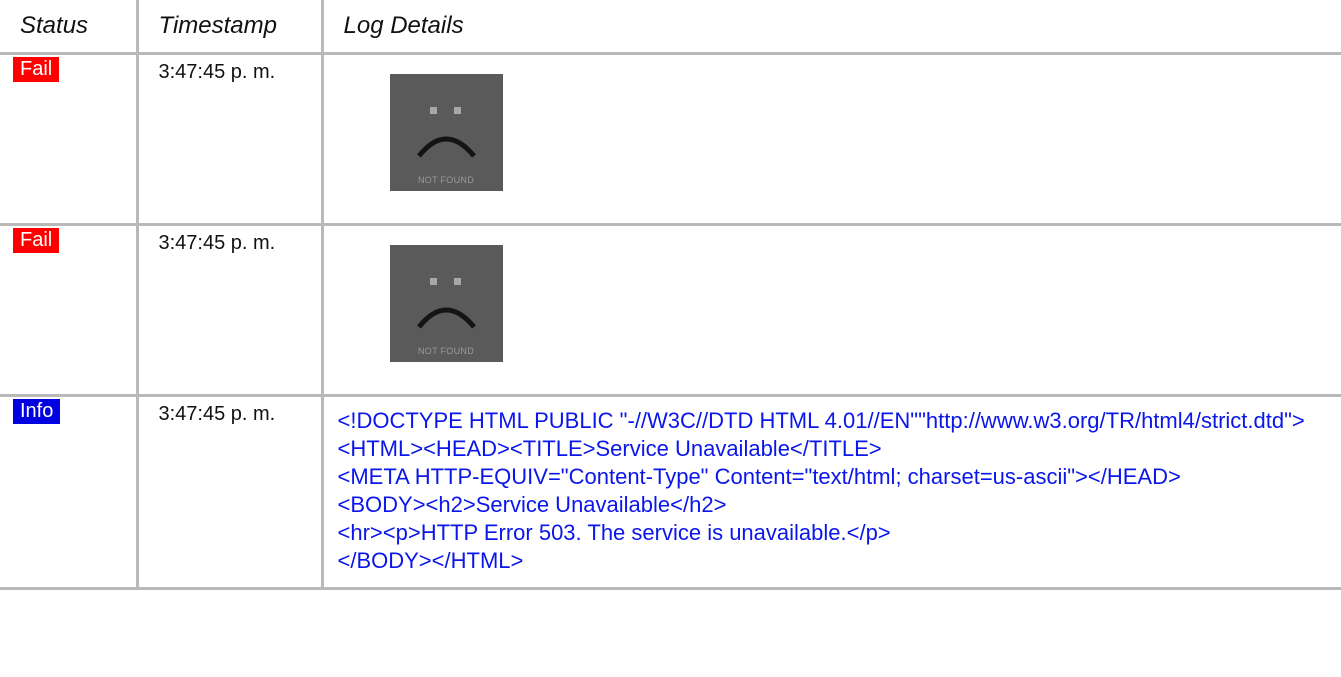  I want to click on timestamp-column-header: Timestamp, so click(230, 27).